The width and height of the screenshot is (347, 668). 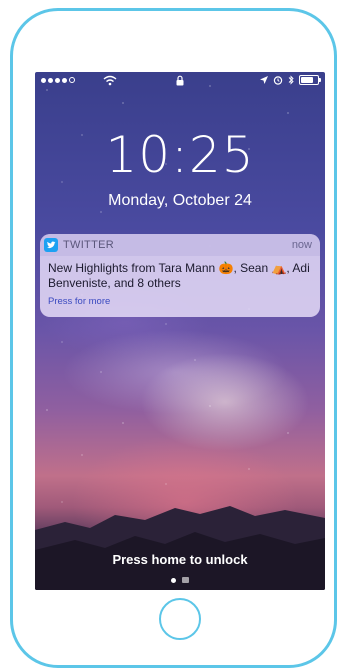 What do you see at coordinates (180, 559) in the screenshot?
I see `unlock-hint: Press home to unlock` at bounding box center [180, 559].